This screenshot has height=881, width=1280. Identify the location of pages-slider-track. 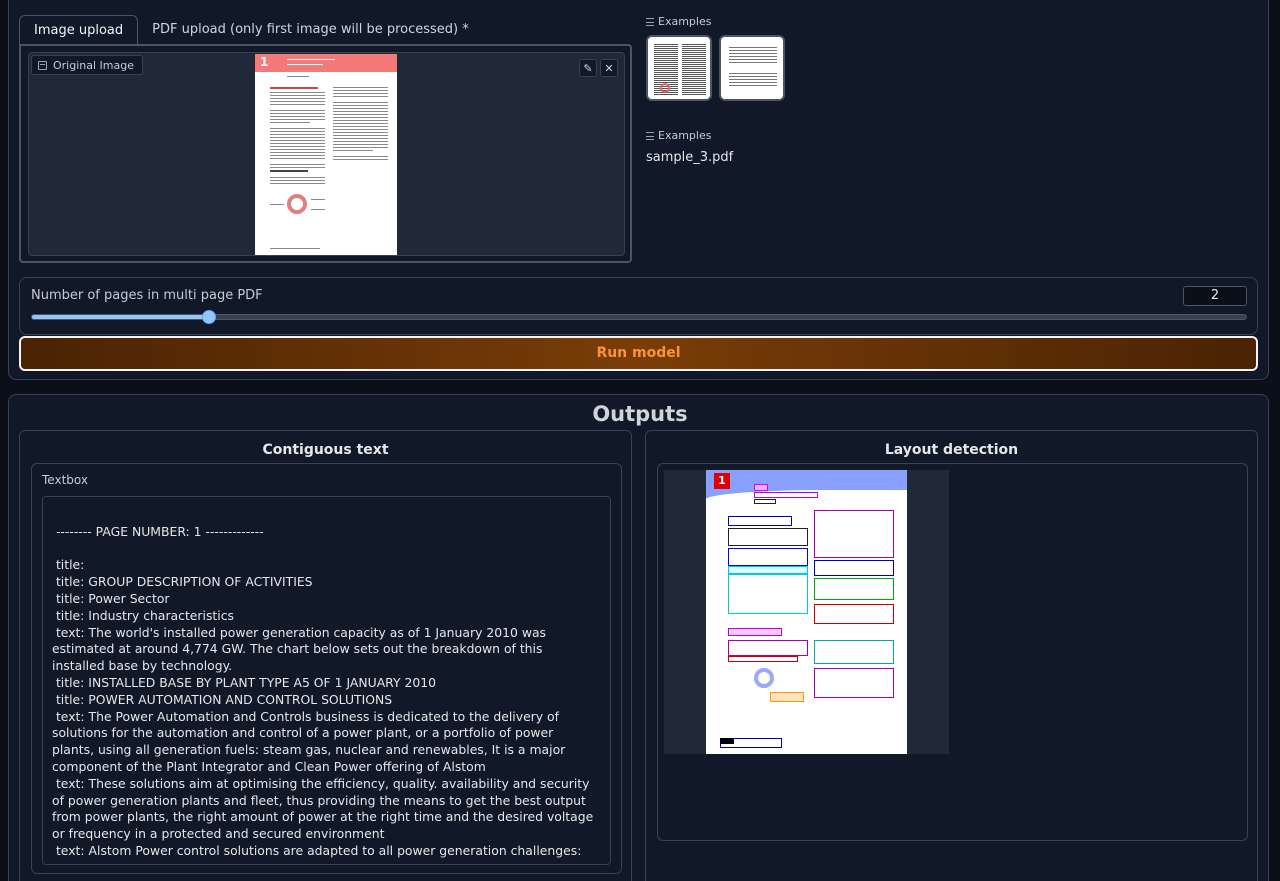
(639, 317).